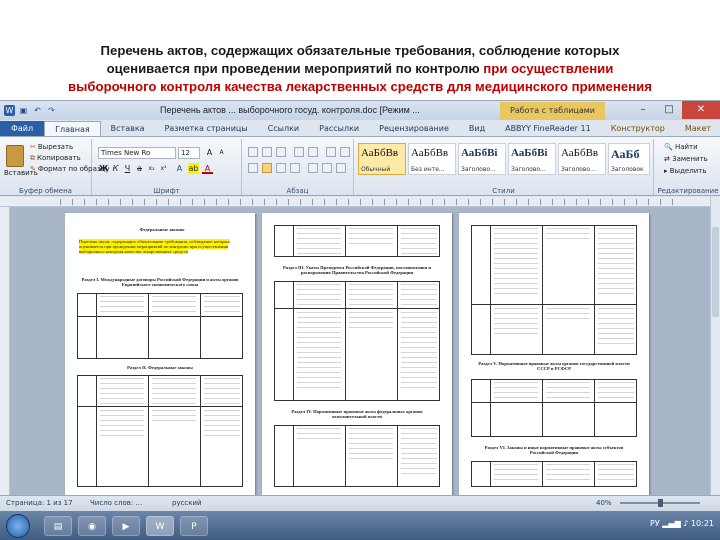  What do you see at coordinates (221, 152) in the screenshot?
I see `shrink-font-icon: A` at bounding box center [221, 152].